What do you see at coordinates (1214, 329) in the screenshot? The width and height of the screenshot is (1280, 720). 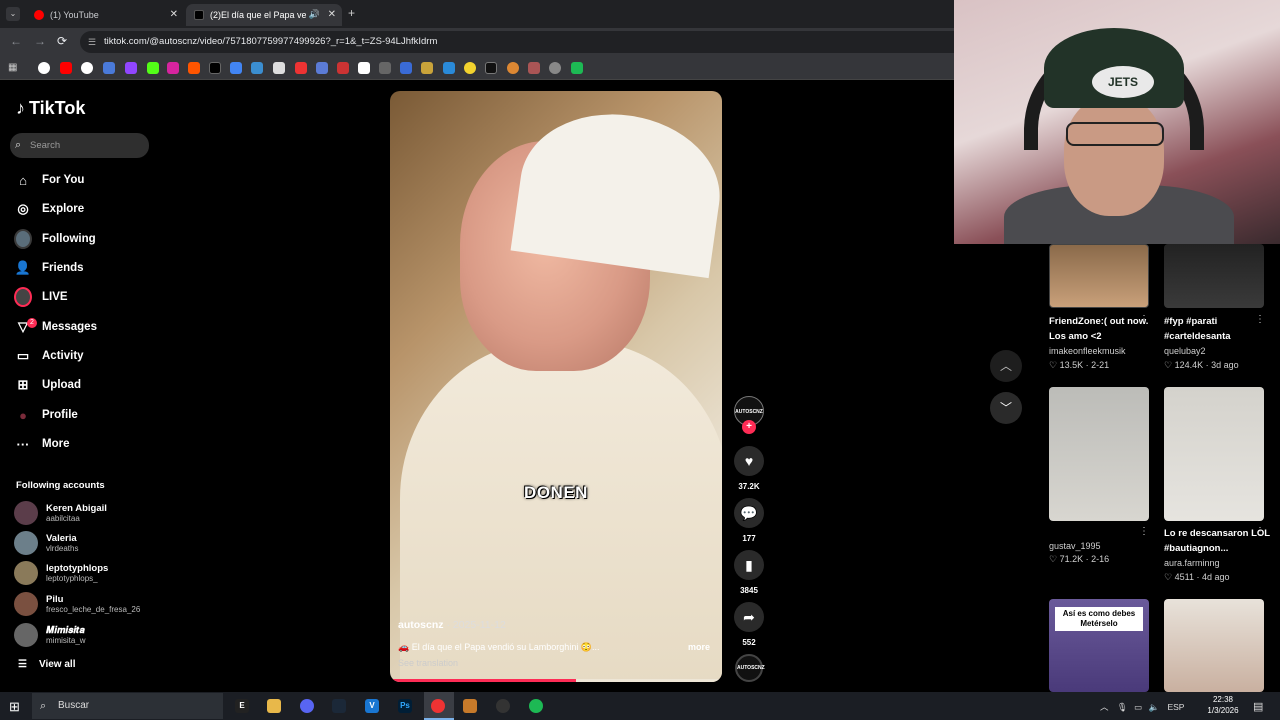 I see `video-title: #fyp #parati #carteldesanta` at bounding box center [1214, 329].